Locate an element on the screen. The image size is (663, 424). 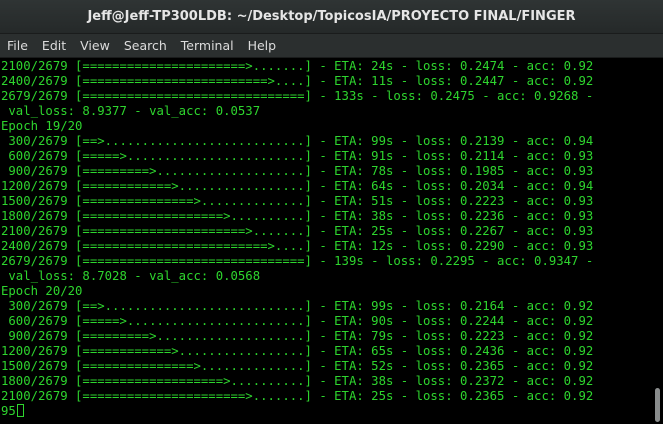
menu-file: File is located at coordinates (17, 45).